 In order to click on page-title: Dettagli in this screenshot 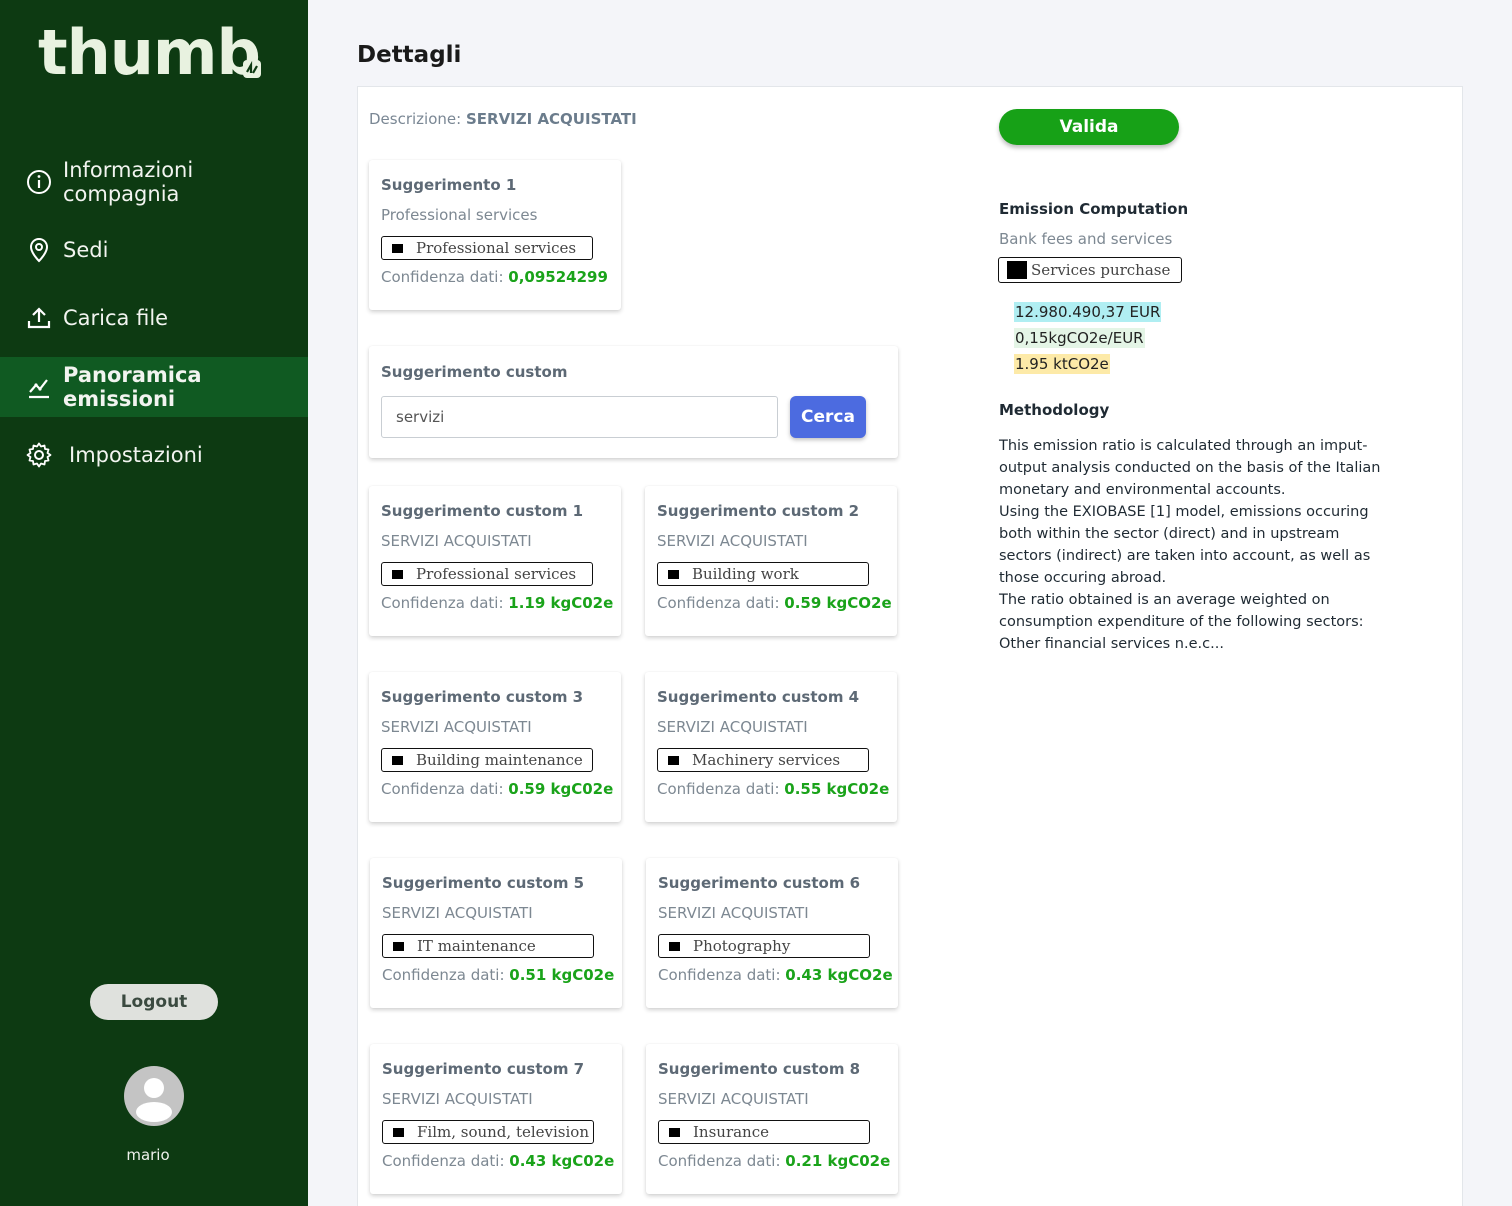, I will do `click(409, 55)`.